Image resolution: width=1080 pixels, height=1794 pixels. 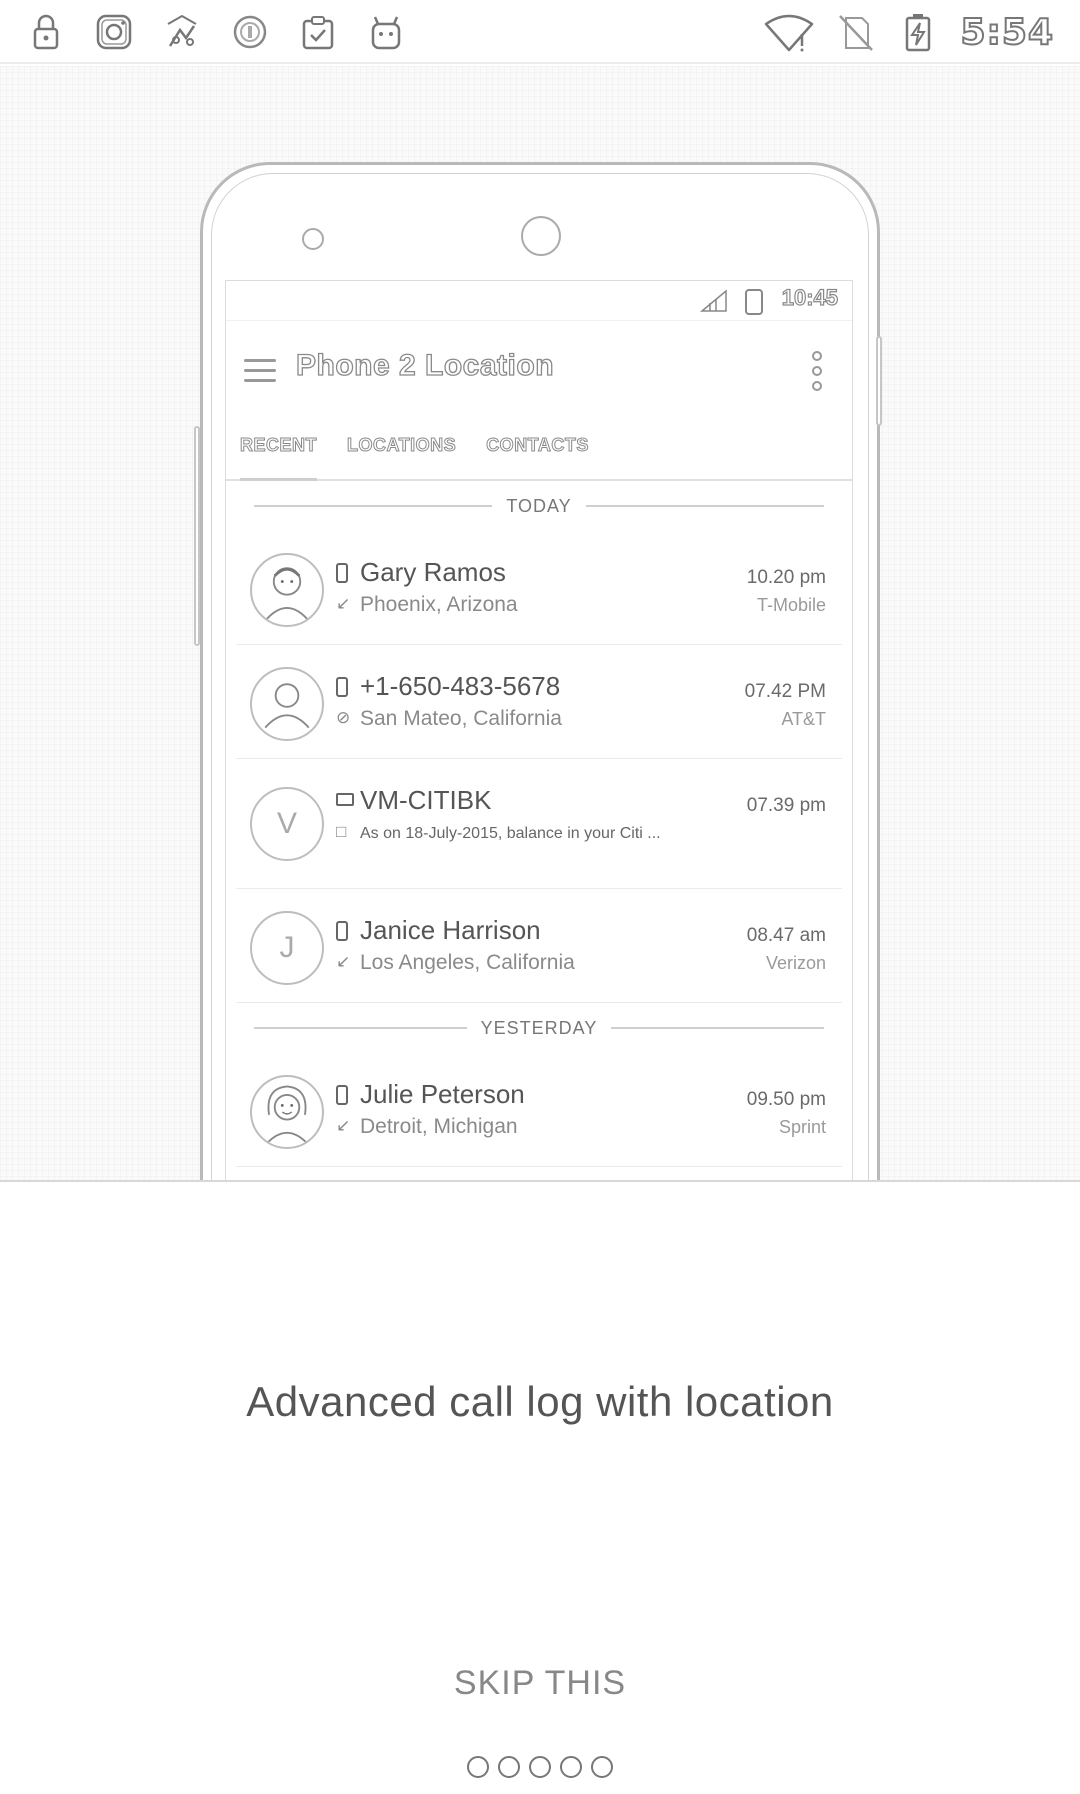 What do you see at coordinates (197, 536) in the screenshot?
I see `phone-side-button-left` at bounding box center [197, 536].